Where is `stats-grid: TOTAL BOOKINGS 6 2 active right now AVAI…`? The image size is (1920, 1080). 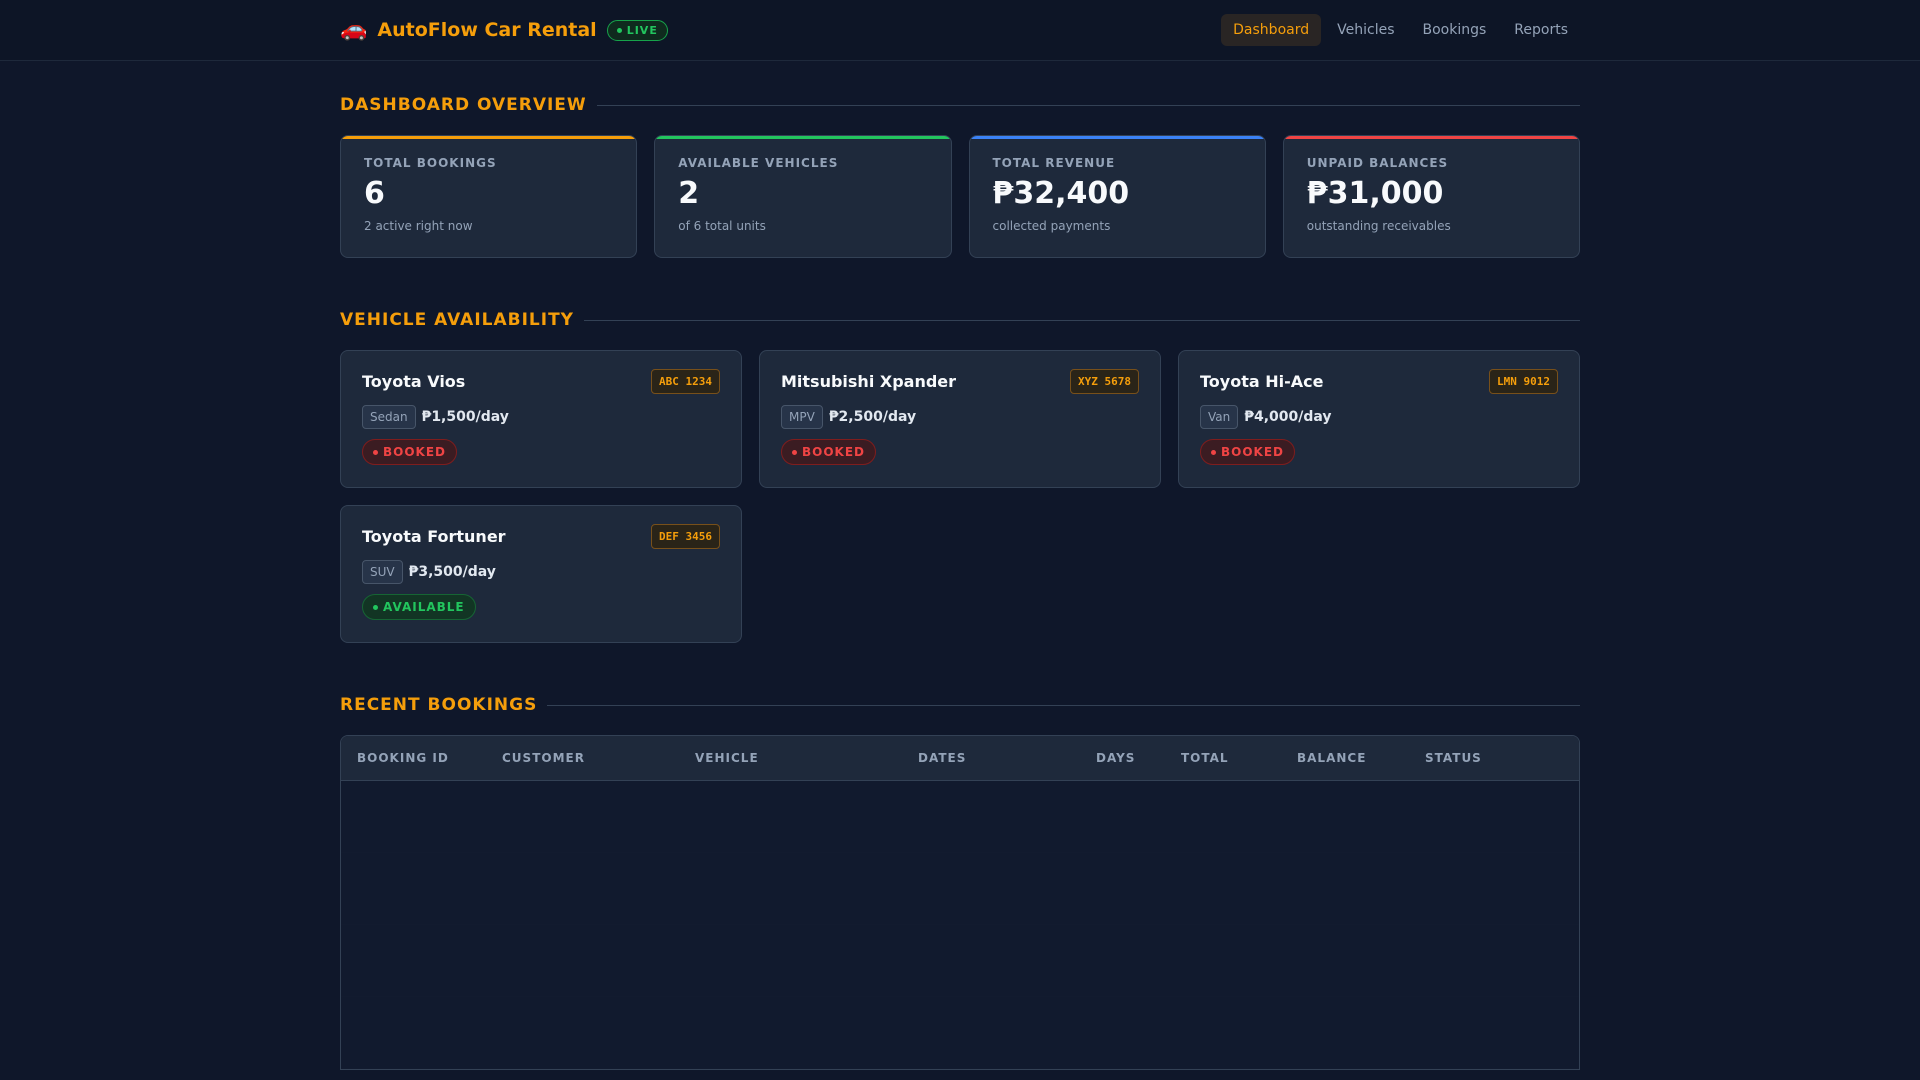
stats-grid: TOTAL BOOKINGS 6 2 active right now AVAI… is located at coordinates (960, 196).